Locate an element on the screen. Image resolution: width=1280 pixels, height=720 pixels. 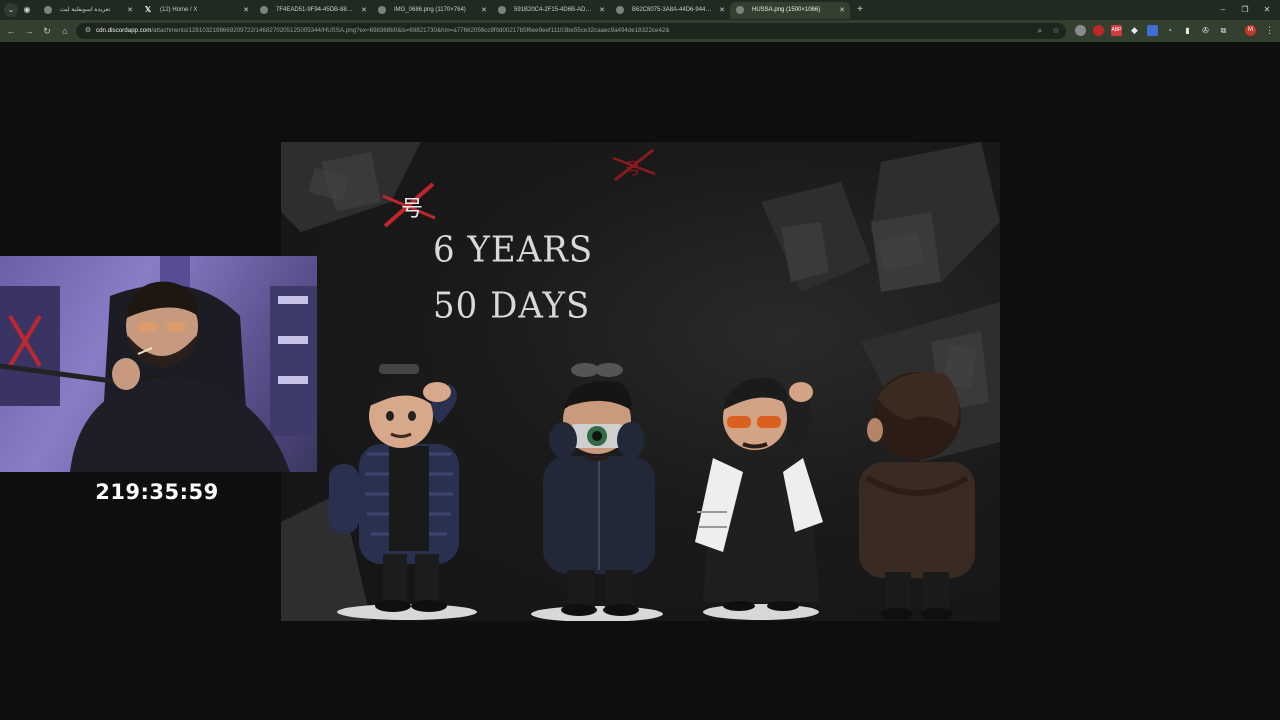
globe-icon is located at coordinates (48, 10).